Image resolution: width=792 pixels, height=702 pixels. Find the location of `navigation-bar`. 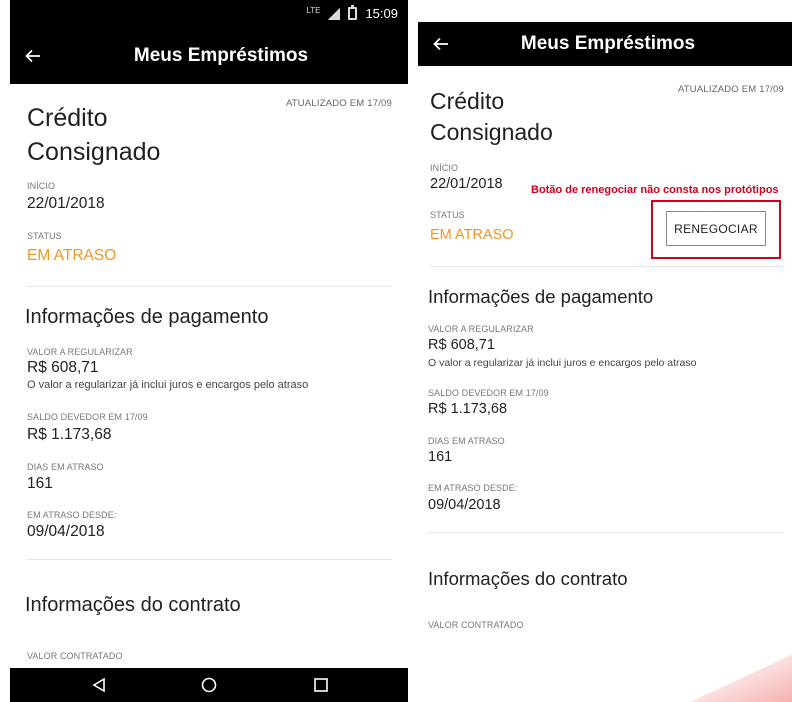

navigation-bar is located at coordinates (209, 685).